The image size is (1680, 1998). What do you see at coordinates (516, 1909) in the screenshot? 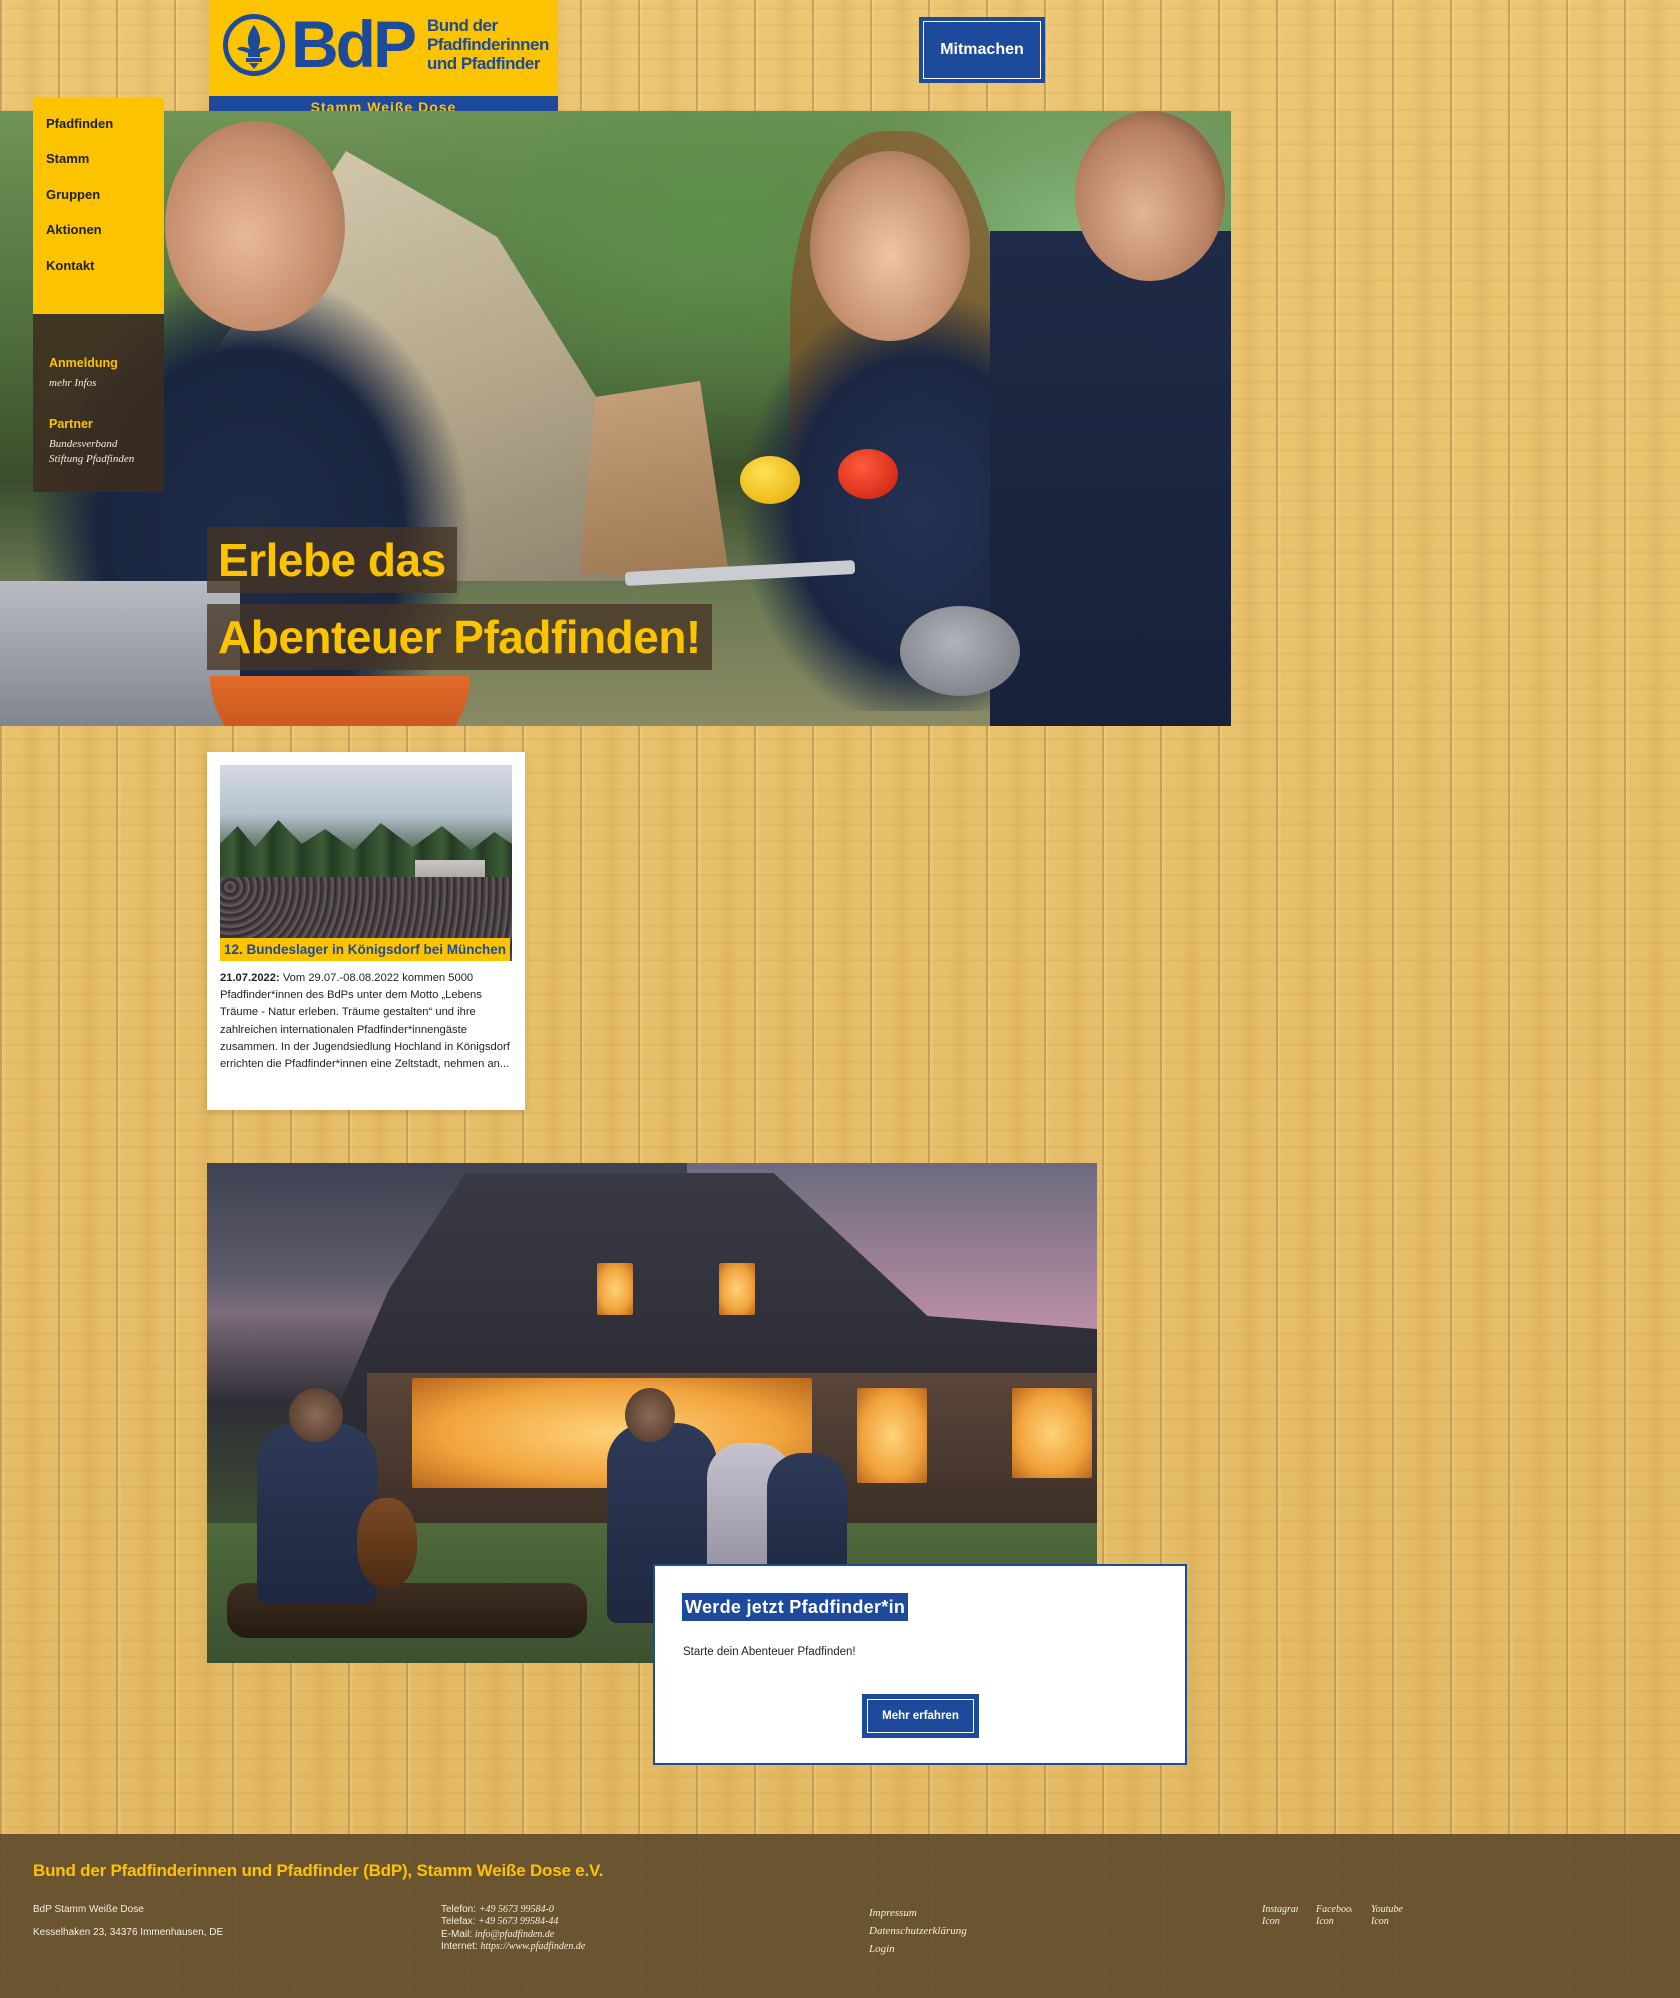
I see `footer-phone-link: +49 5673 99584-0` at bounding box center [516, 1909].